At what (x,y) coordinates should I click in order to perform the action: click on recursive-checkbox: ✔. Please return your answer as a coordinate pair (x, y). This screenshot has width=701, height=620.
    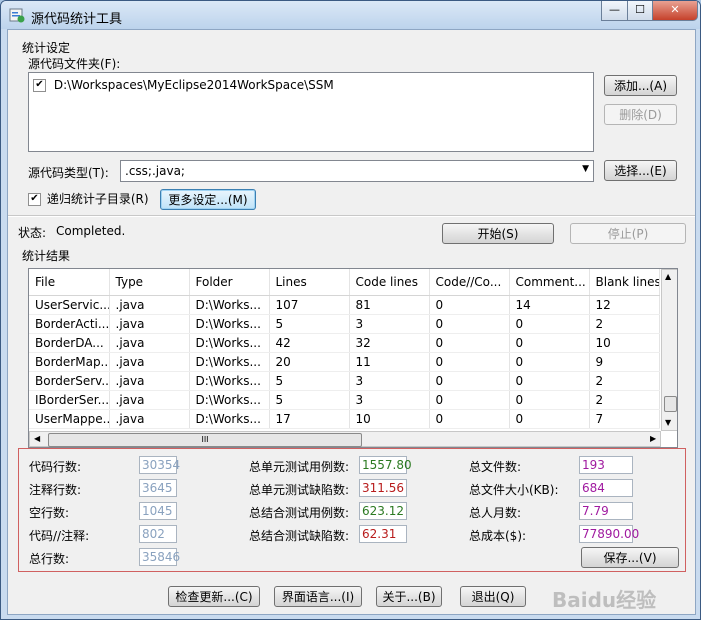
    Looking at the image, I should click on (34, 199).